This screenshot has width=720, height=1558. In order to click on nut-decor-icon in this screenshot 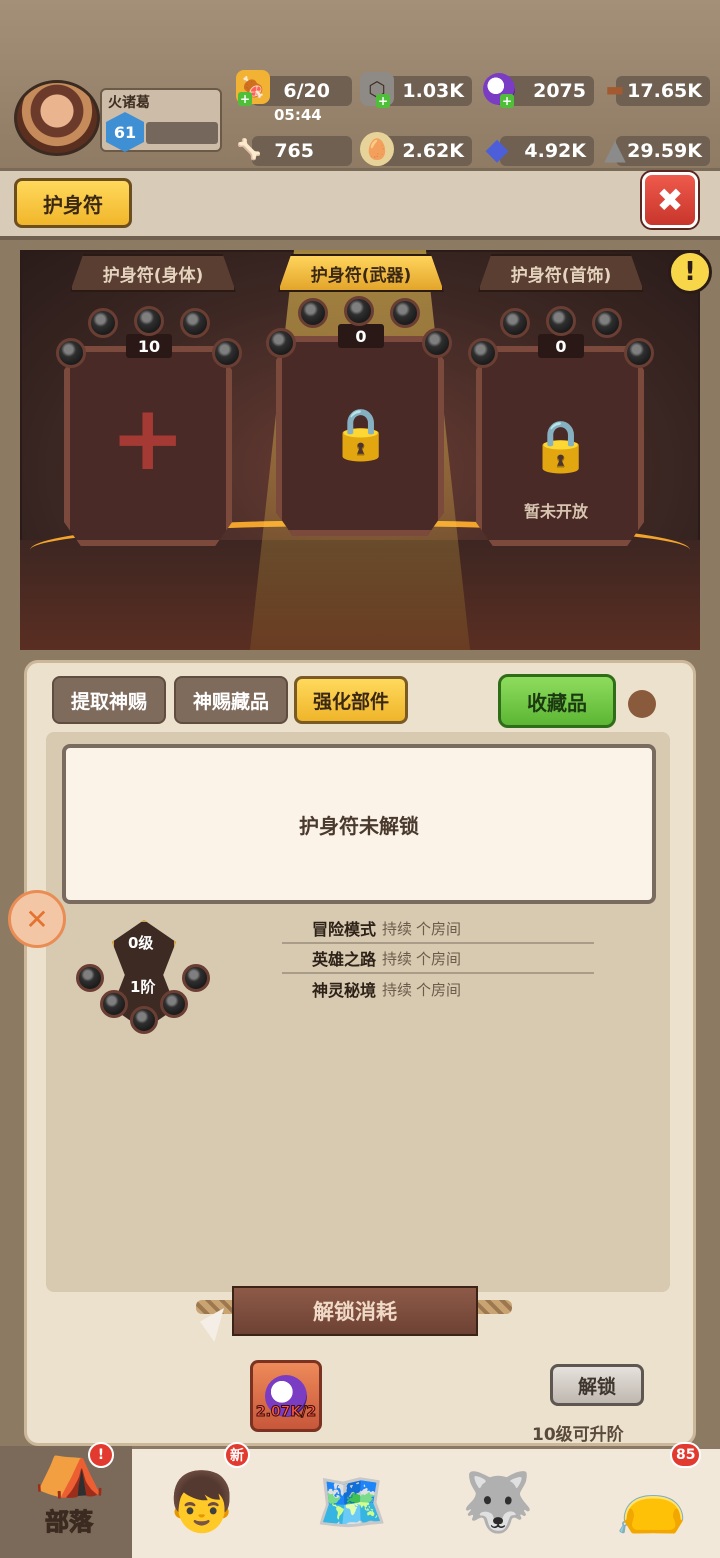, I will do `click(642, 704)`.